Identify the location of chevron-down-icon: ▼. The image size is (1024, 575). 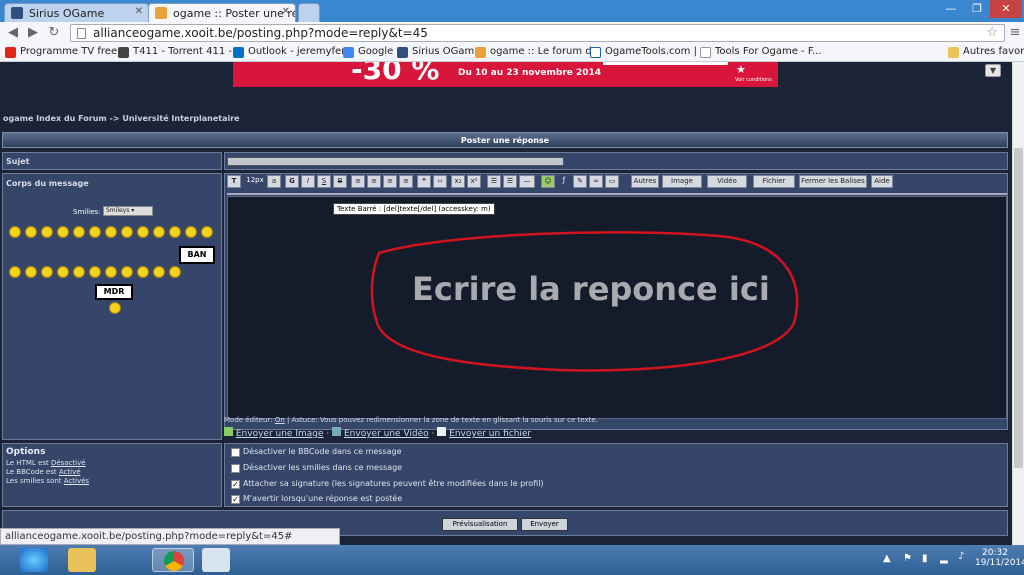
(993, 70).